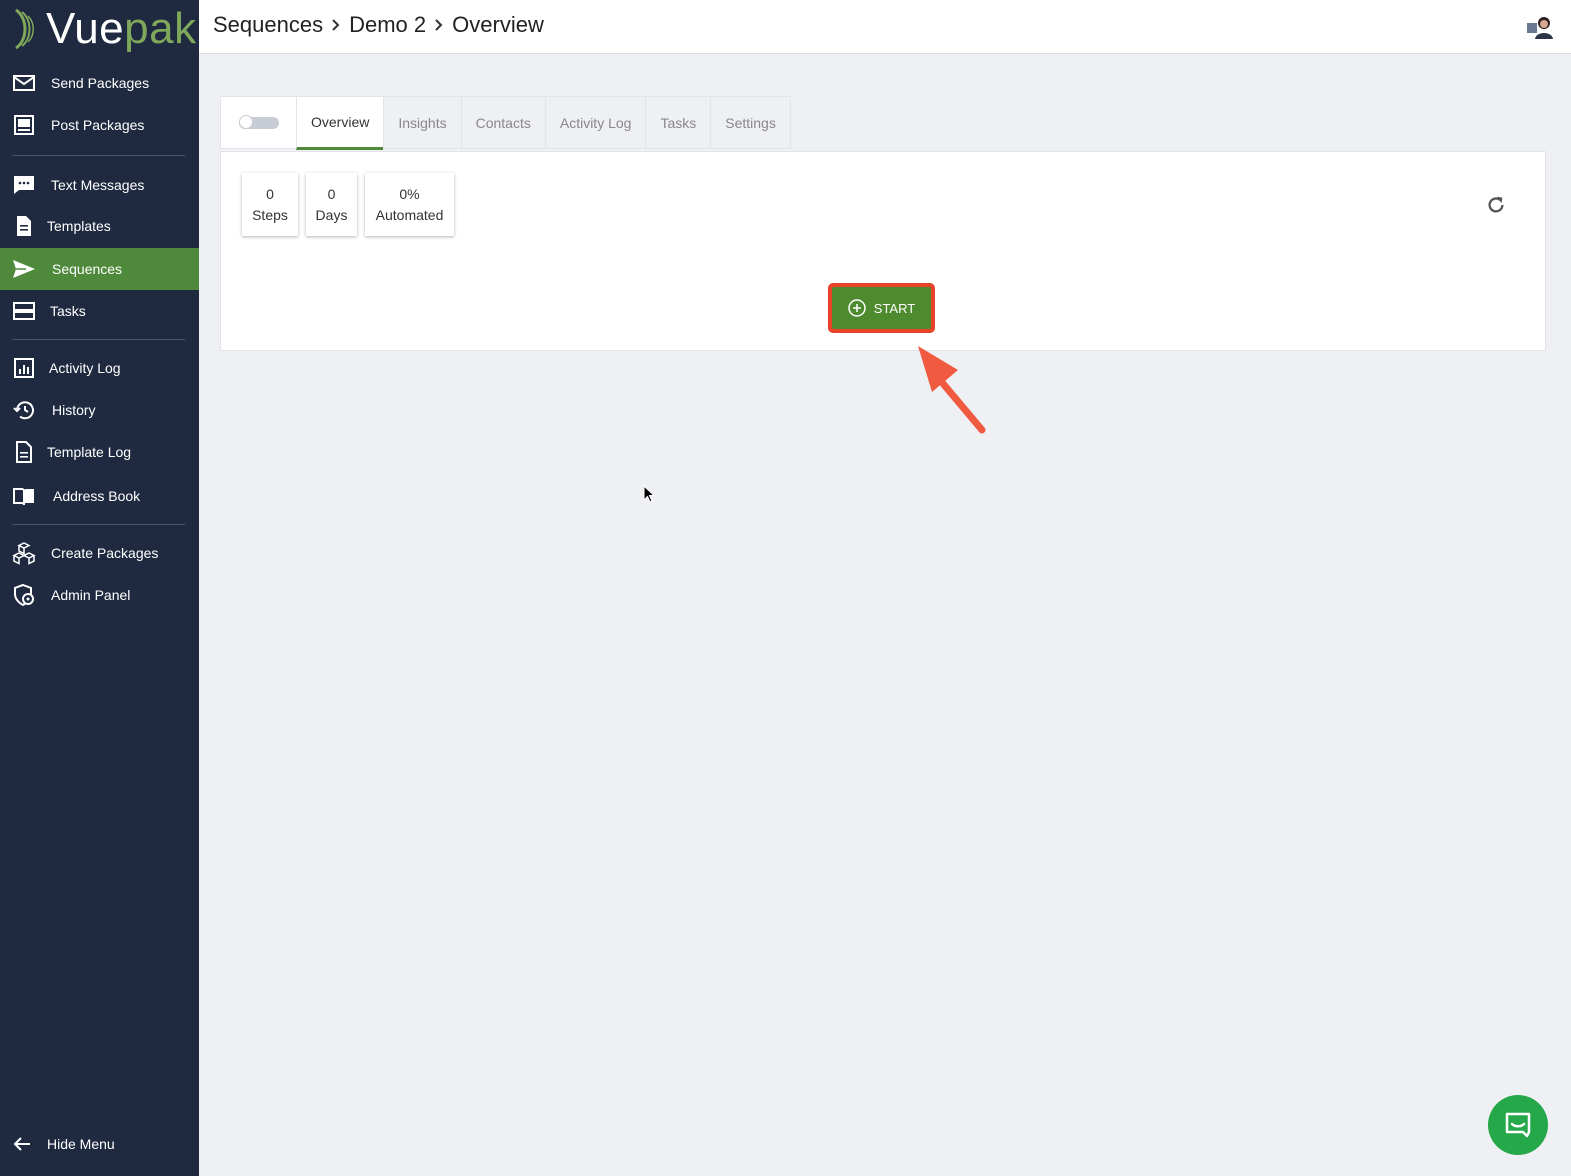 This screenshot has height=1176, width=1571. I want to click on book-icon, so click(24, 496).